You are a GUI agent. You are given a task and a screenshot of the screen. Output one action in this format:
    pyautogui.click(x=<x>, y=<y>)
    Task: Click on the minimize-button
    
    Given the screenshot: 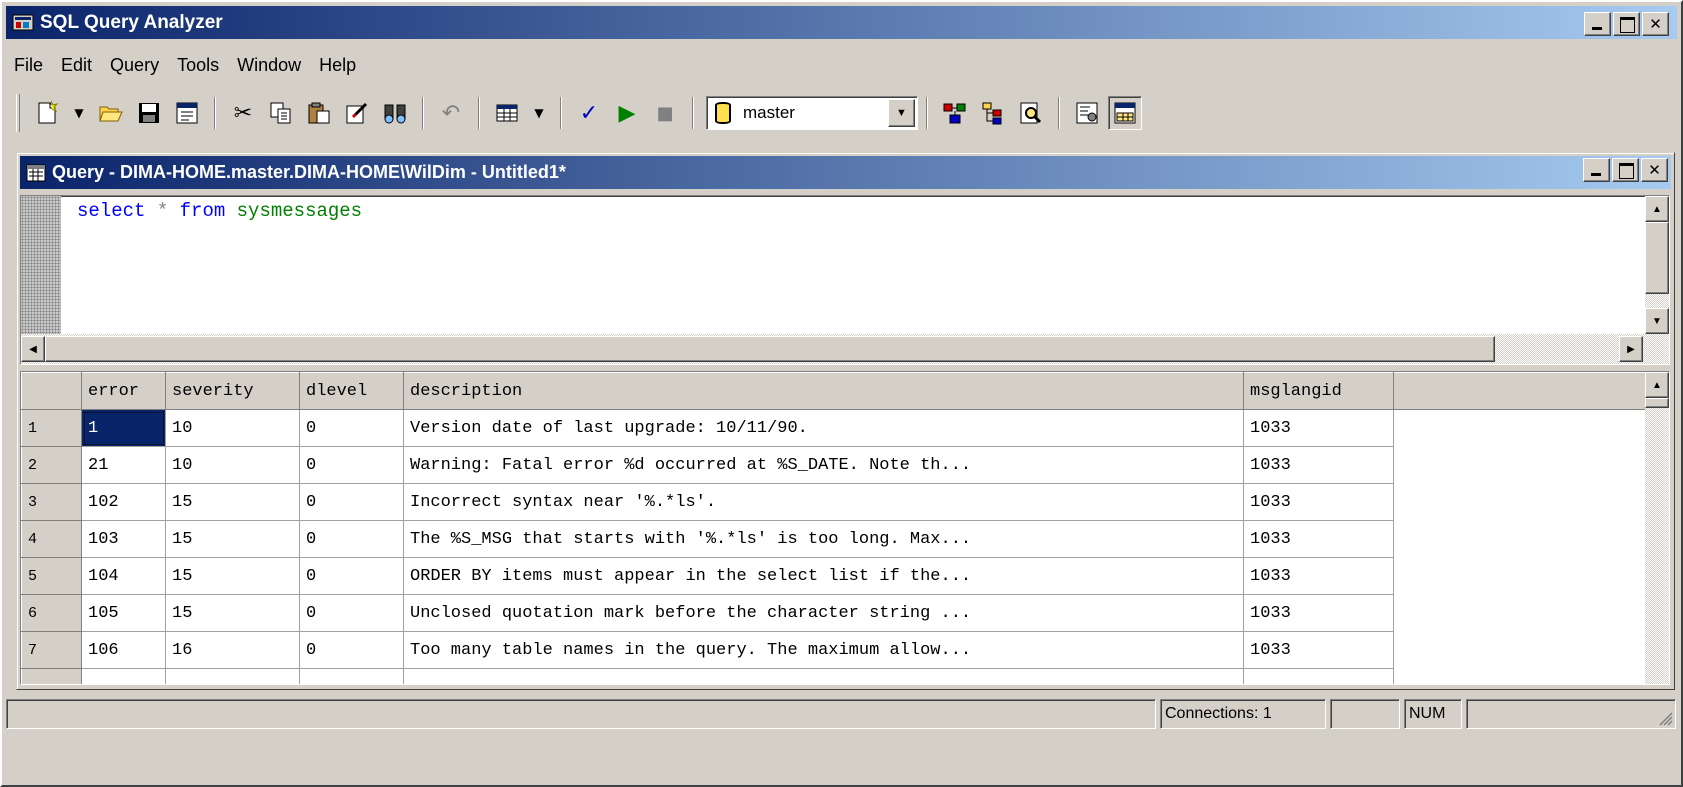 What is the action you would take?
    pyautogui.click(x=1597, y=24)
    